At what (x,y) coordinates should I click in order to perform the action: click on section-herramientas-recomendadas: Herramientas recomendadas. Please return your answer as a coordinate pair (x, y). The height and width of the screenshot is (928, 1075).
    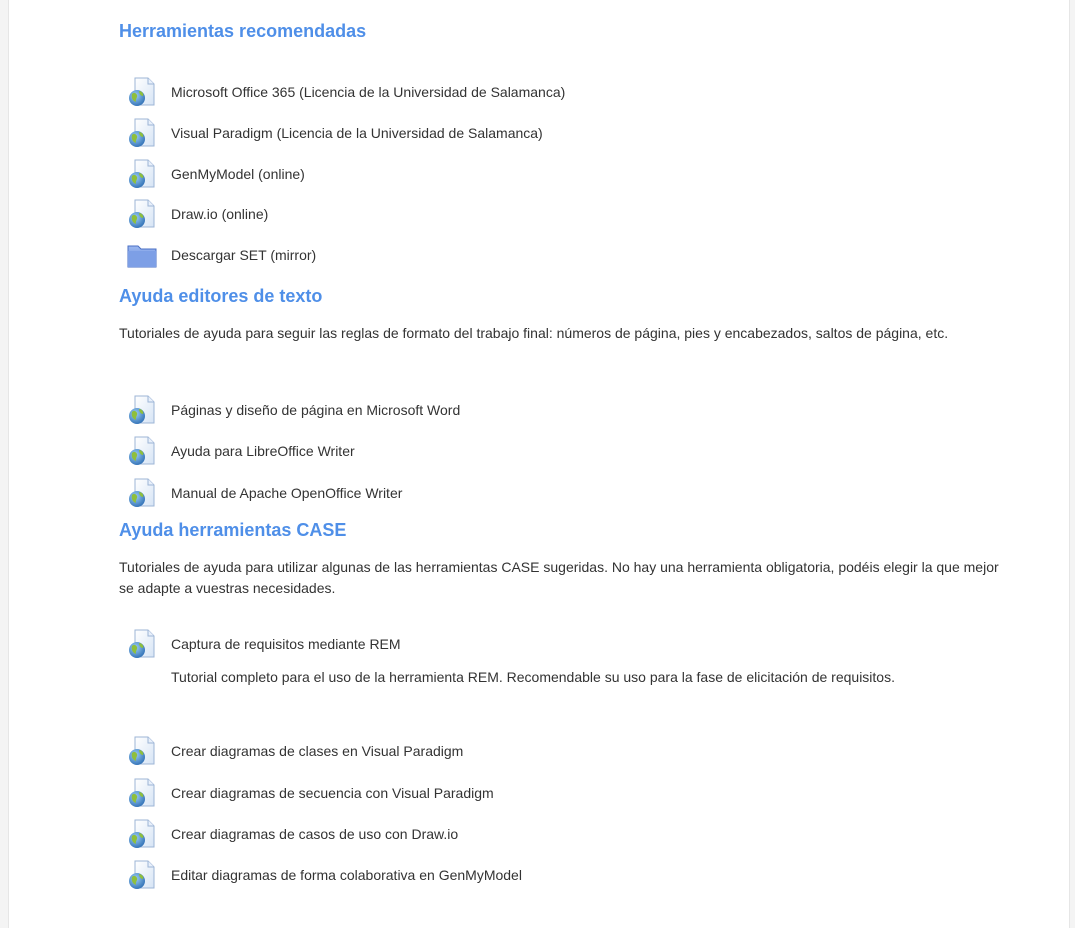
    Looking at the image, I should click on (559, 31).